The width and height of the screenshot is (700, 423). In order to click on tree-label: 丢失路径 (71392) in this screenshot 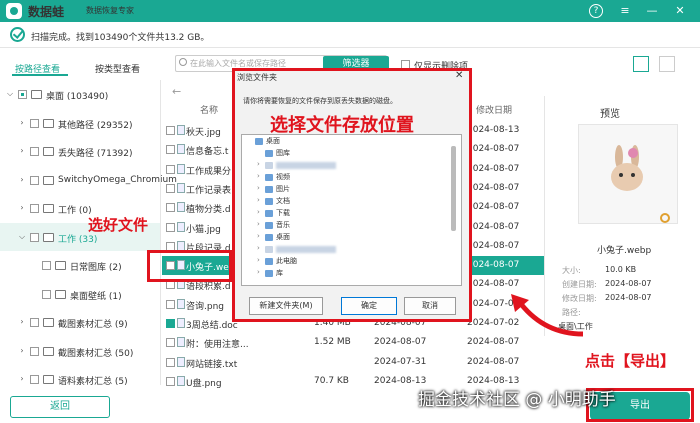, I will do `click(95, 154)`.